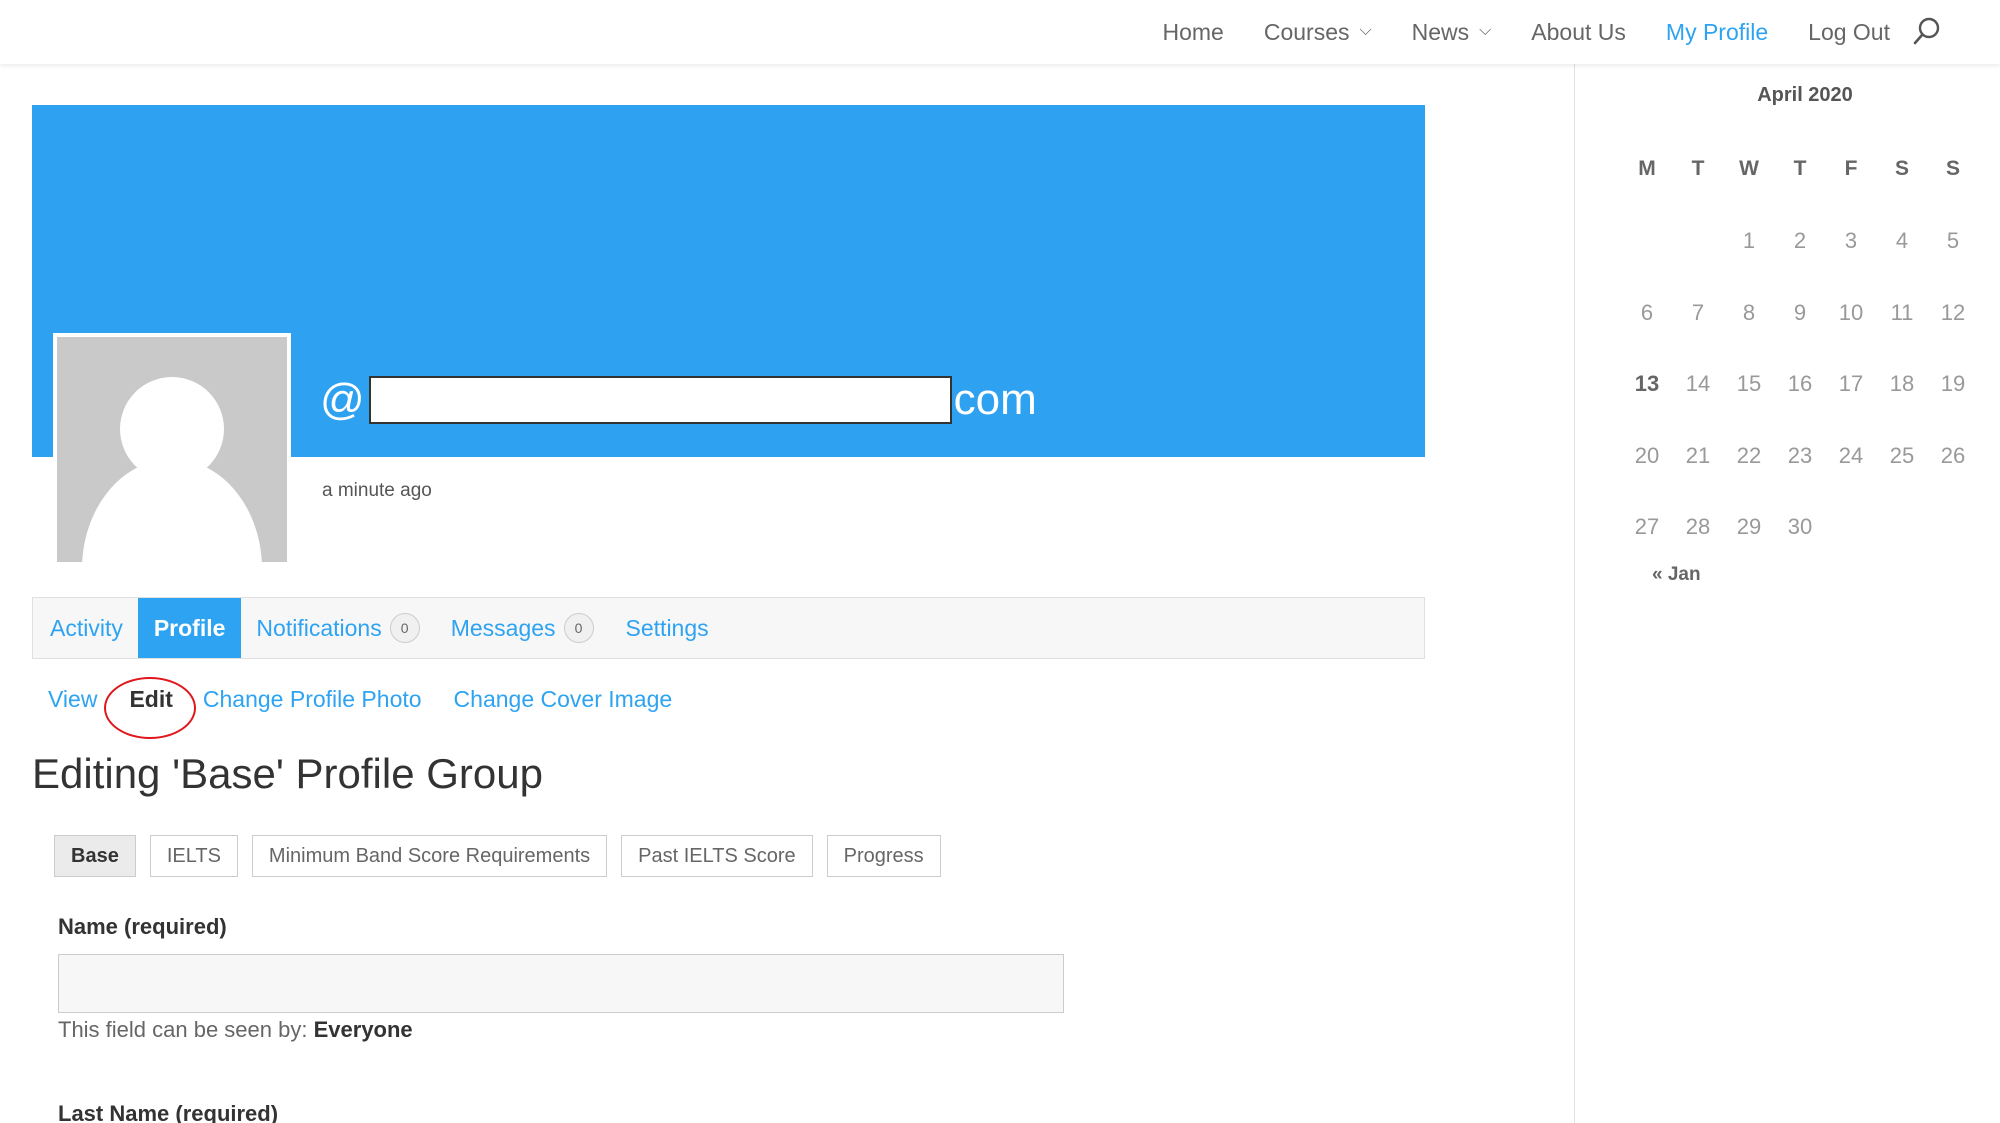 The width and height of the screenshot is (2000, 1123). Describe the element at coordinates (1676, 575) in the screenshot. I see `calendar-prev-link: « Jan` at that location.